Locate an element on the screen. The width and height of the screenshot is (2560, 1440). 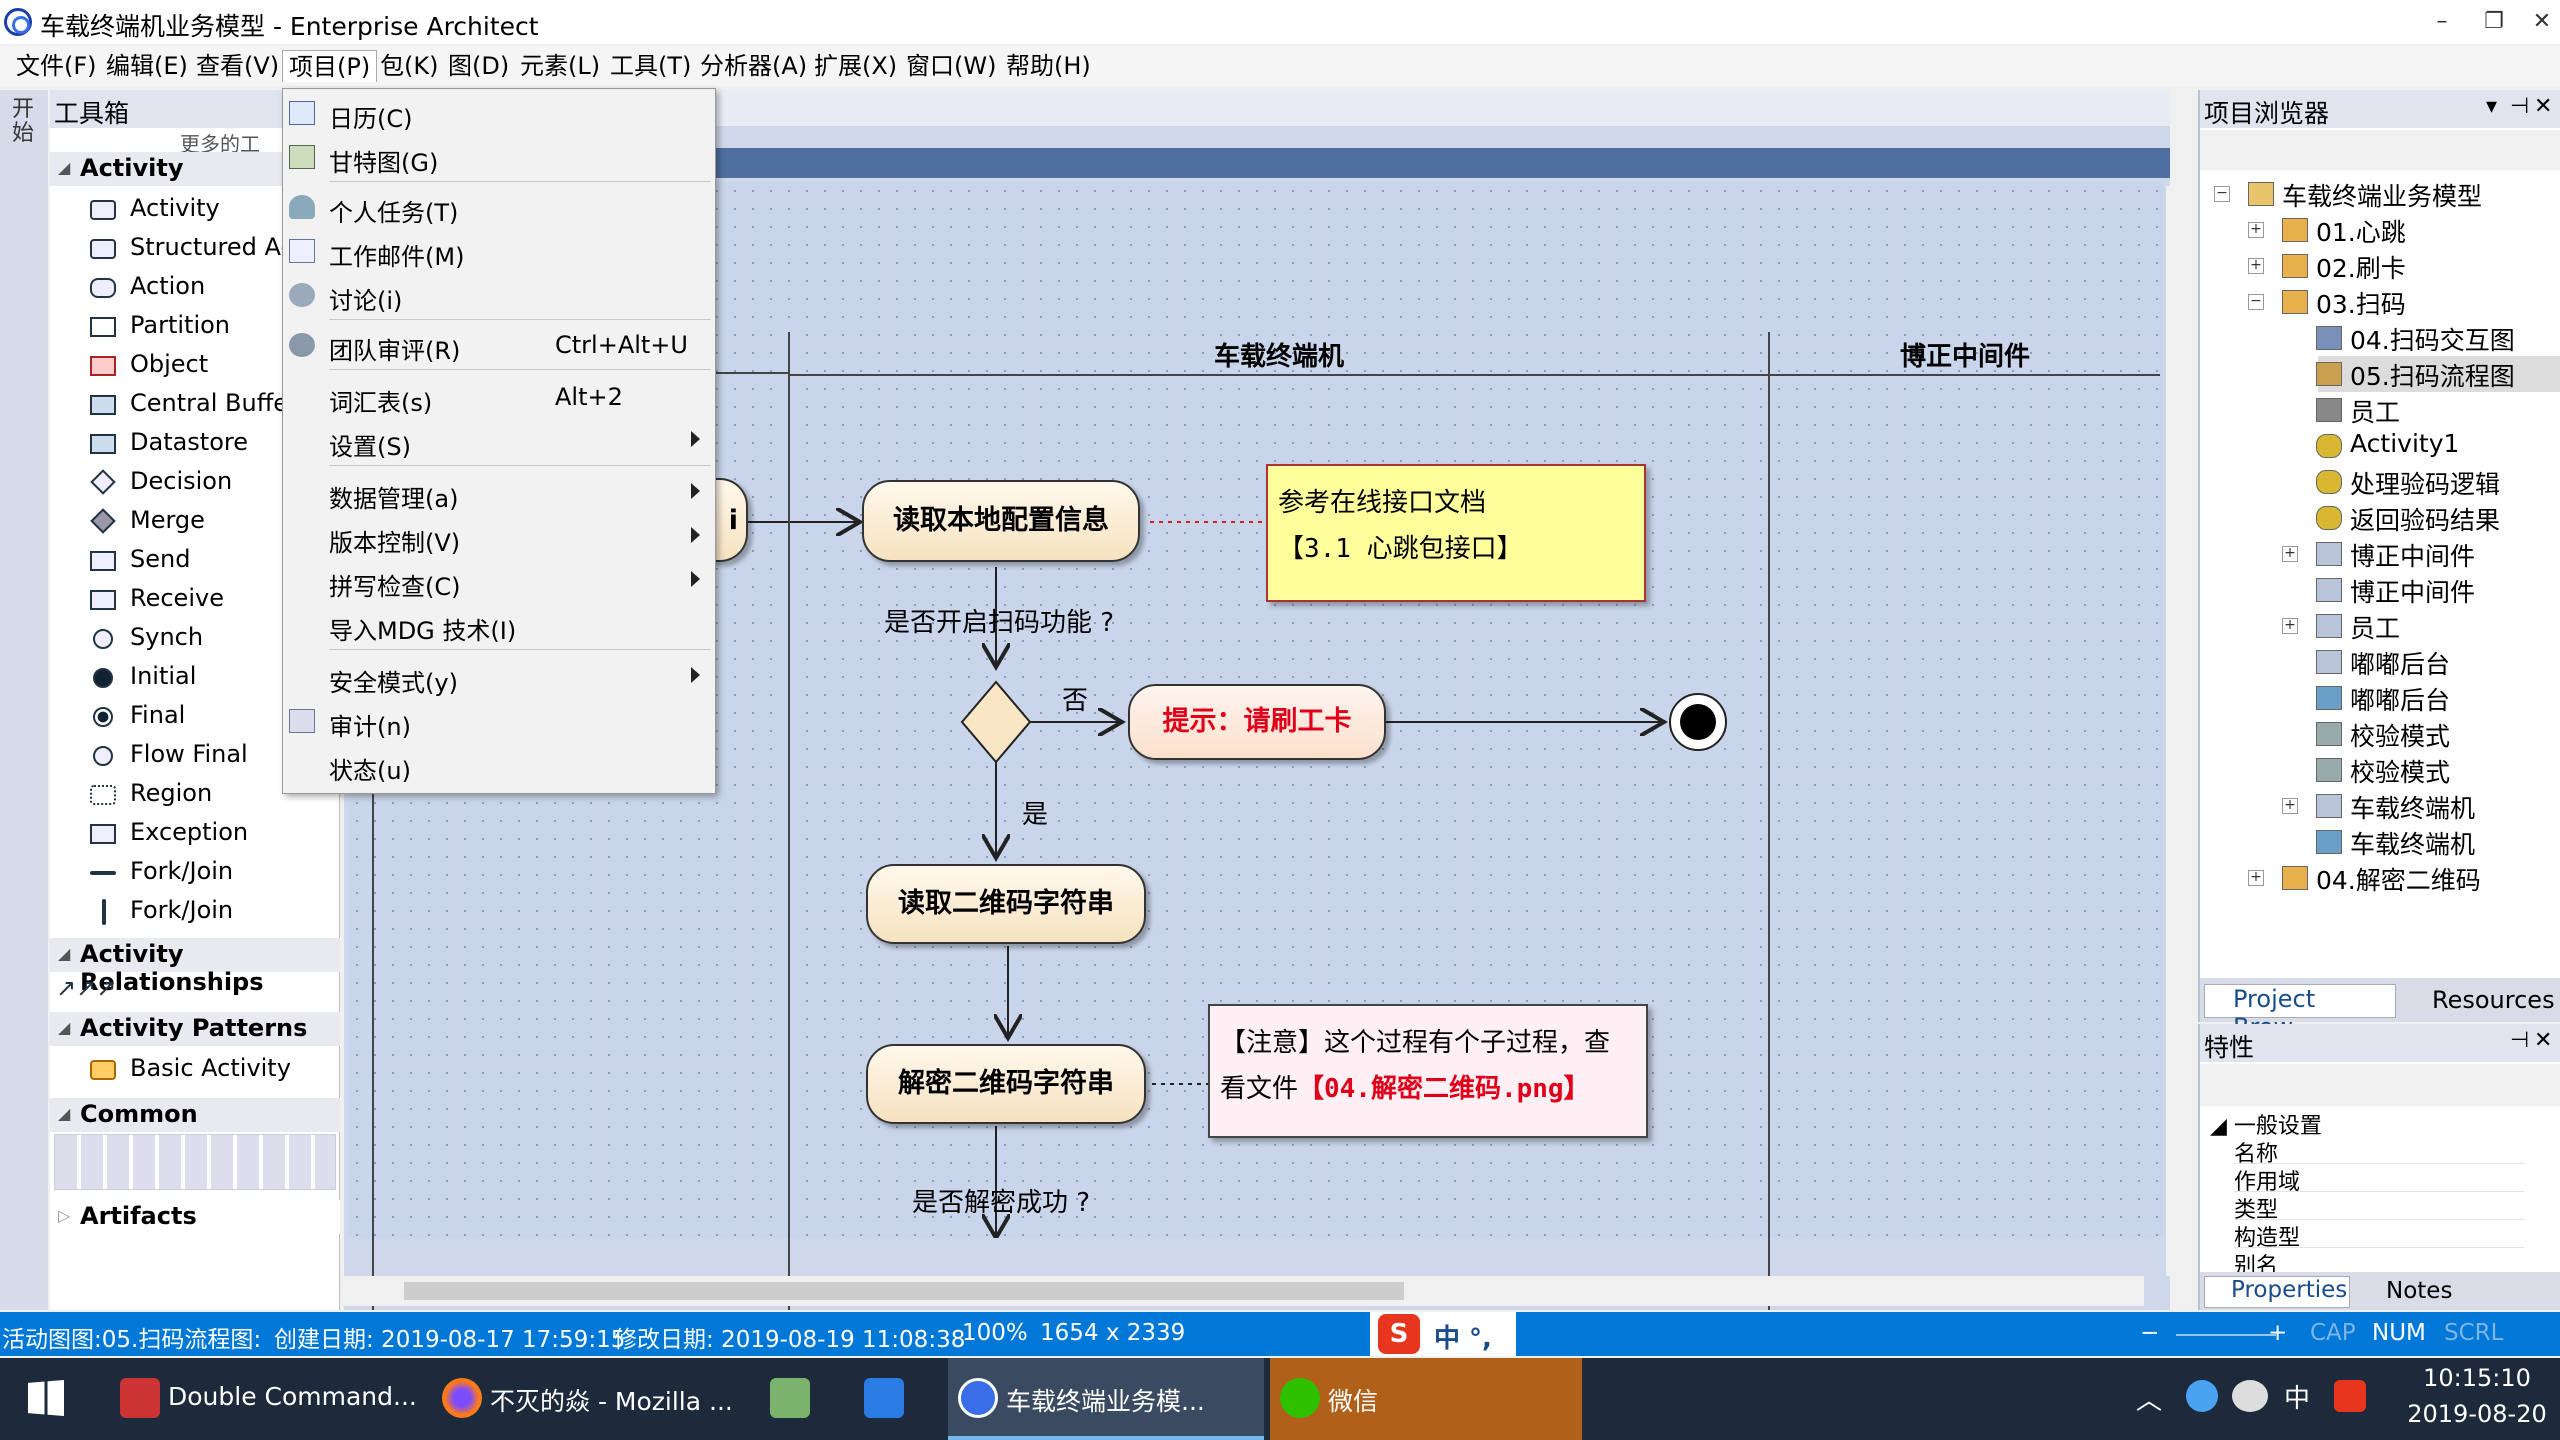
tool-fork-join-horizontal: Fork/Join is located at coordinates (215, 873).